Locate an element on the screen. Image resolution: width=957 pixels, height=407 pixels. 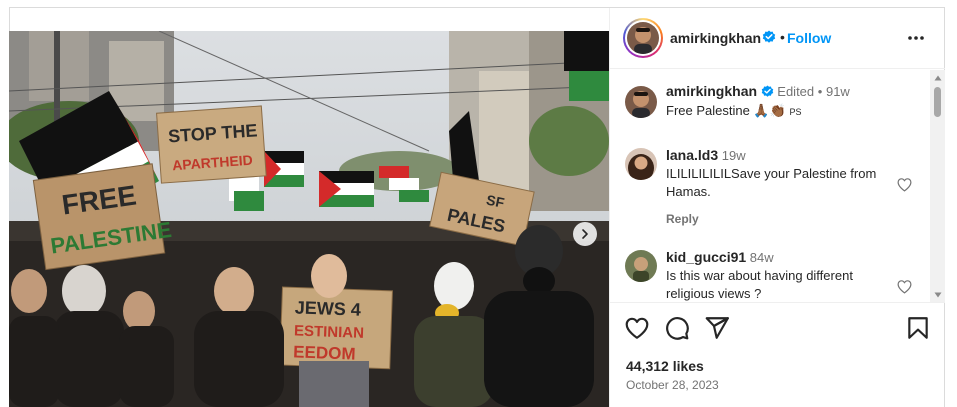
sign-jews-4: JEWS 4 is located at coordinates (327, 308).